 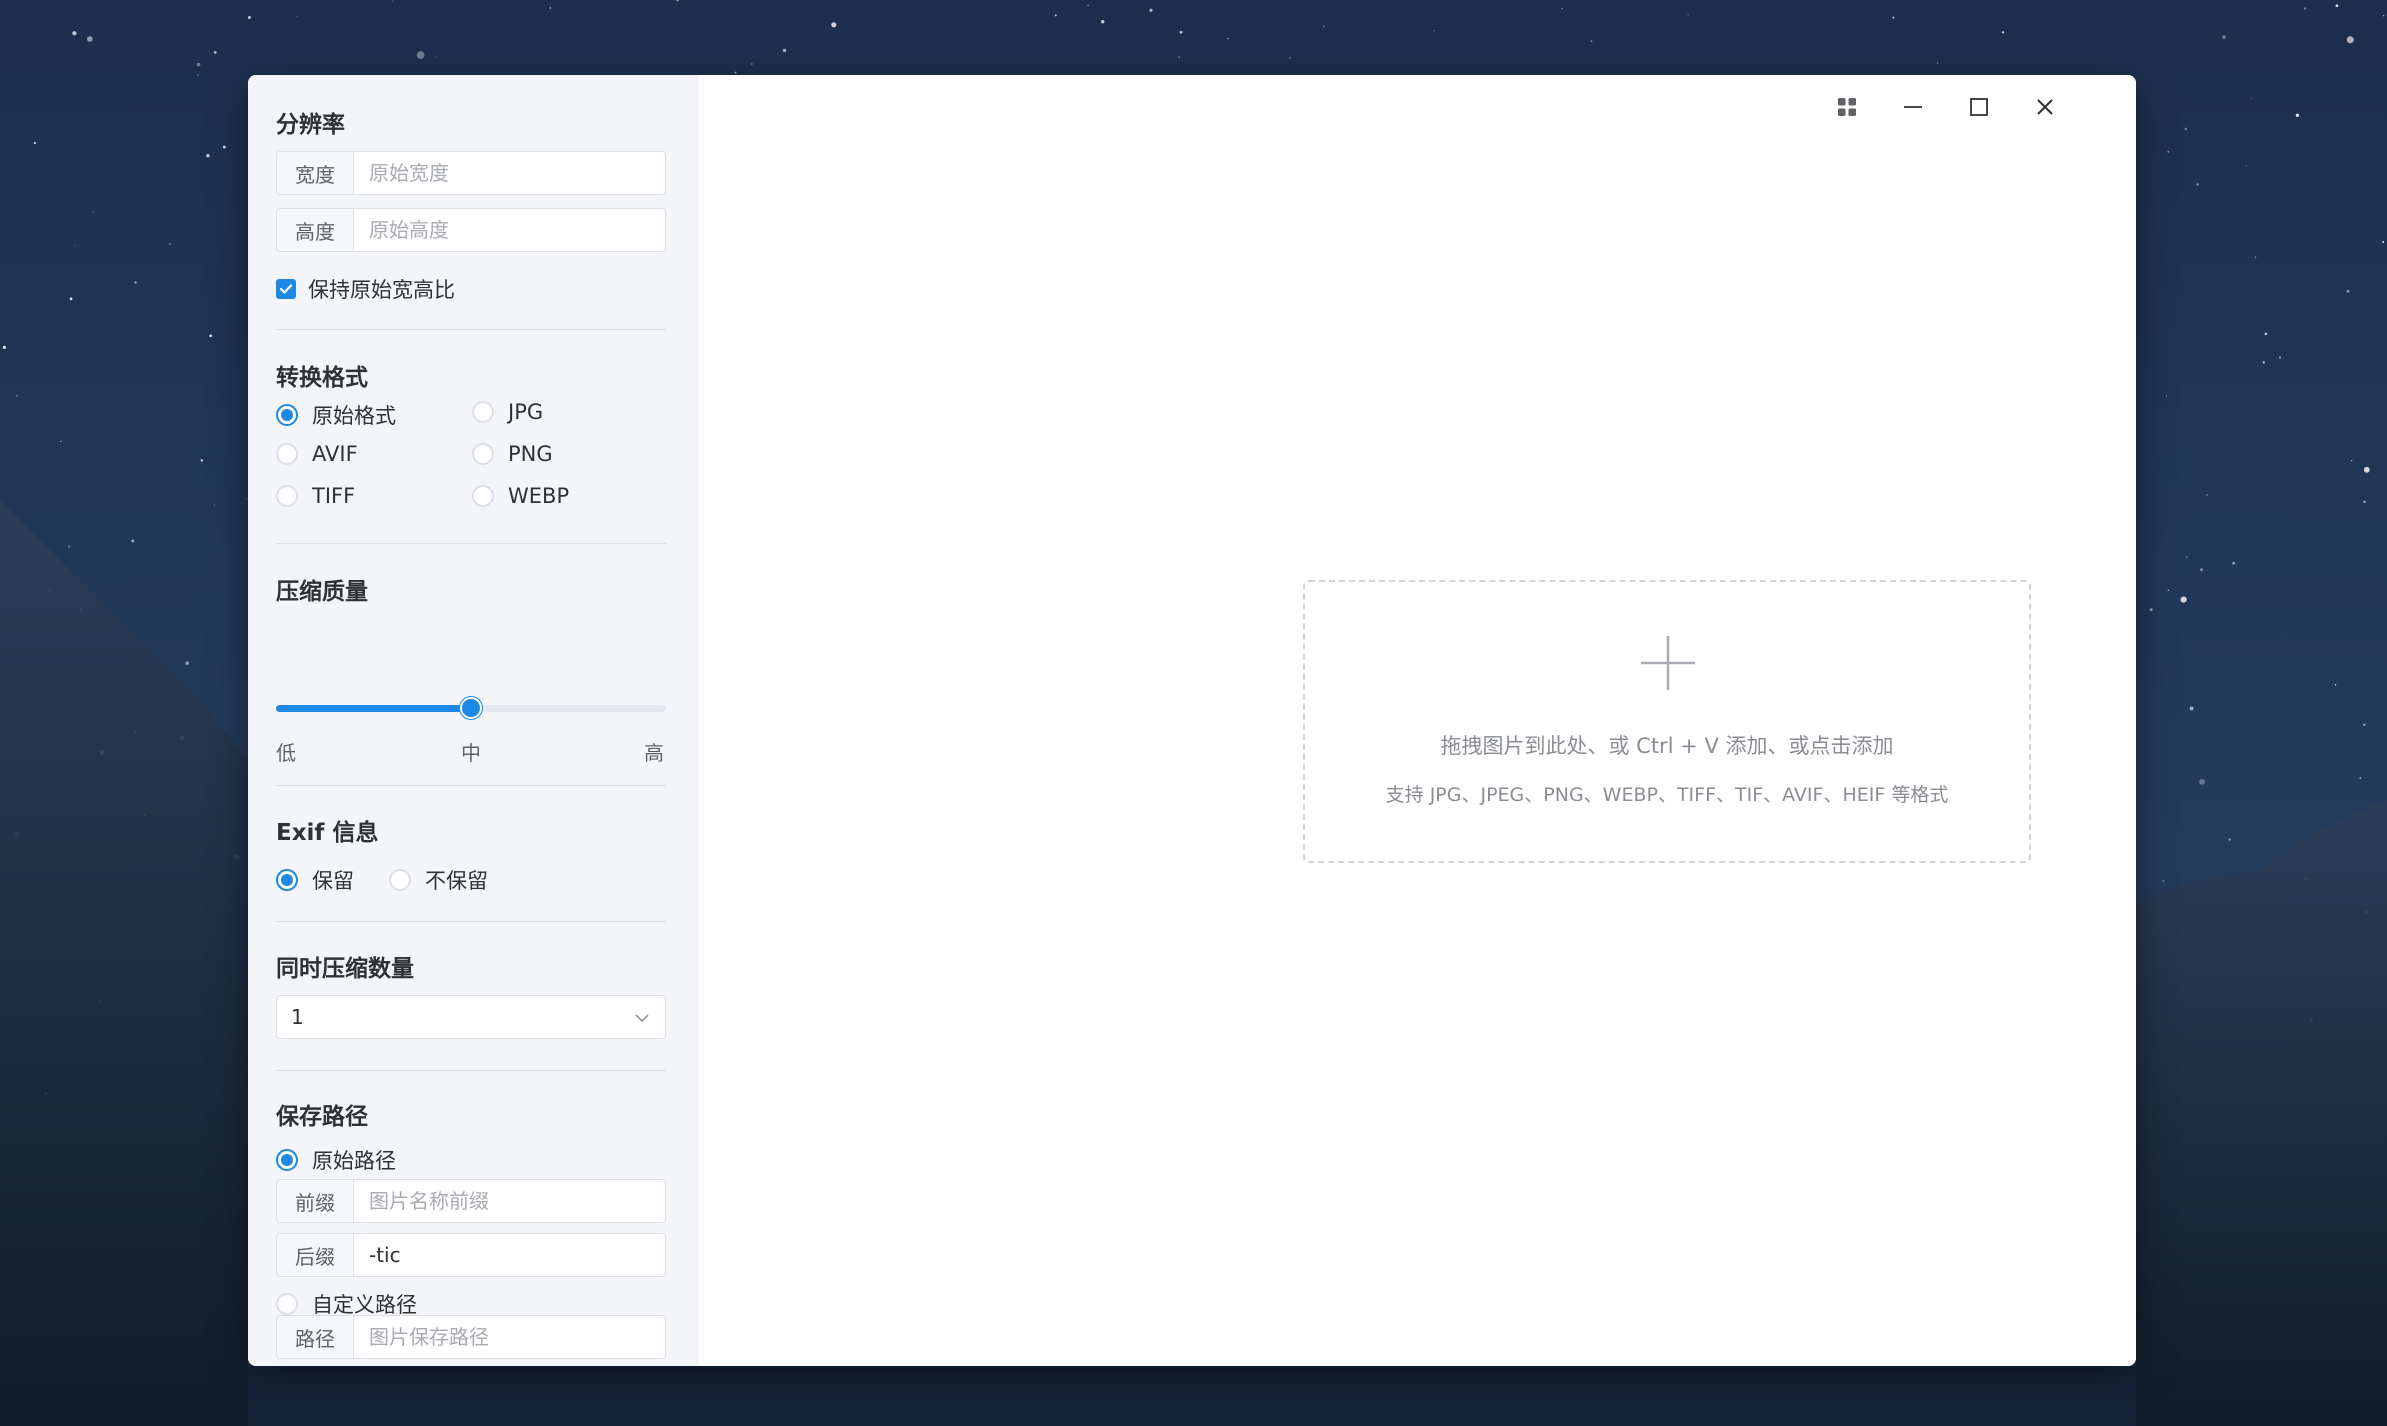 What do you see at coordinates (526, 412) in the screenshot?
I see `format-option-label: JPG` at bounding box center [526, 412].